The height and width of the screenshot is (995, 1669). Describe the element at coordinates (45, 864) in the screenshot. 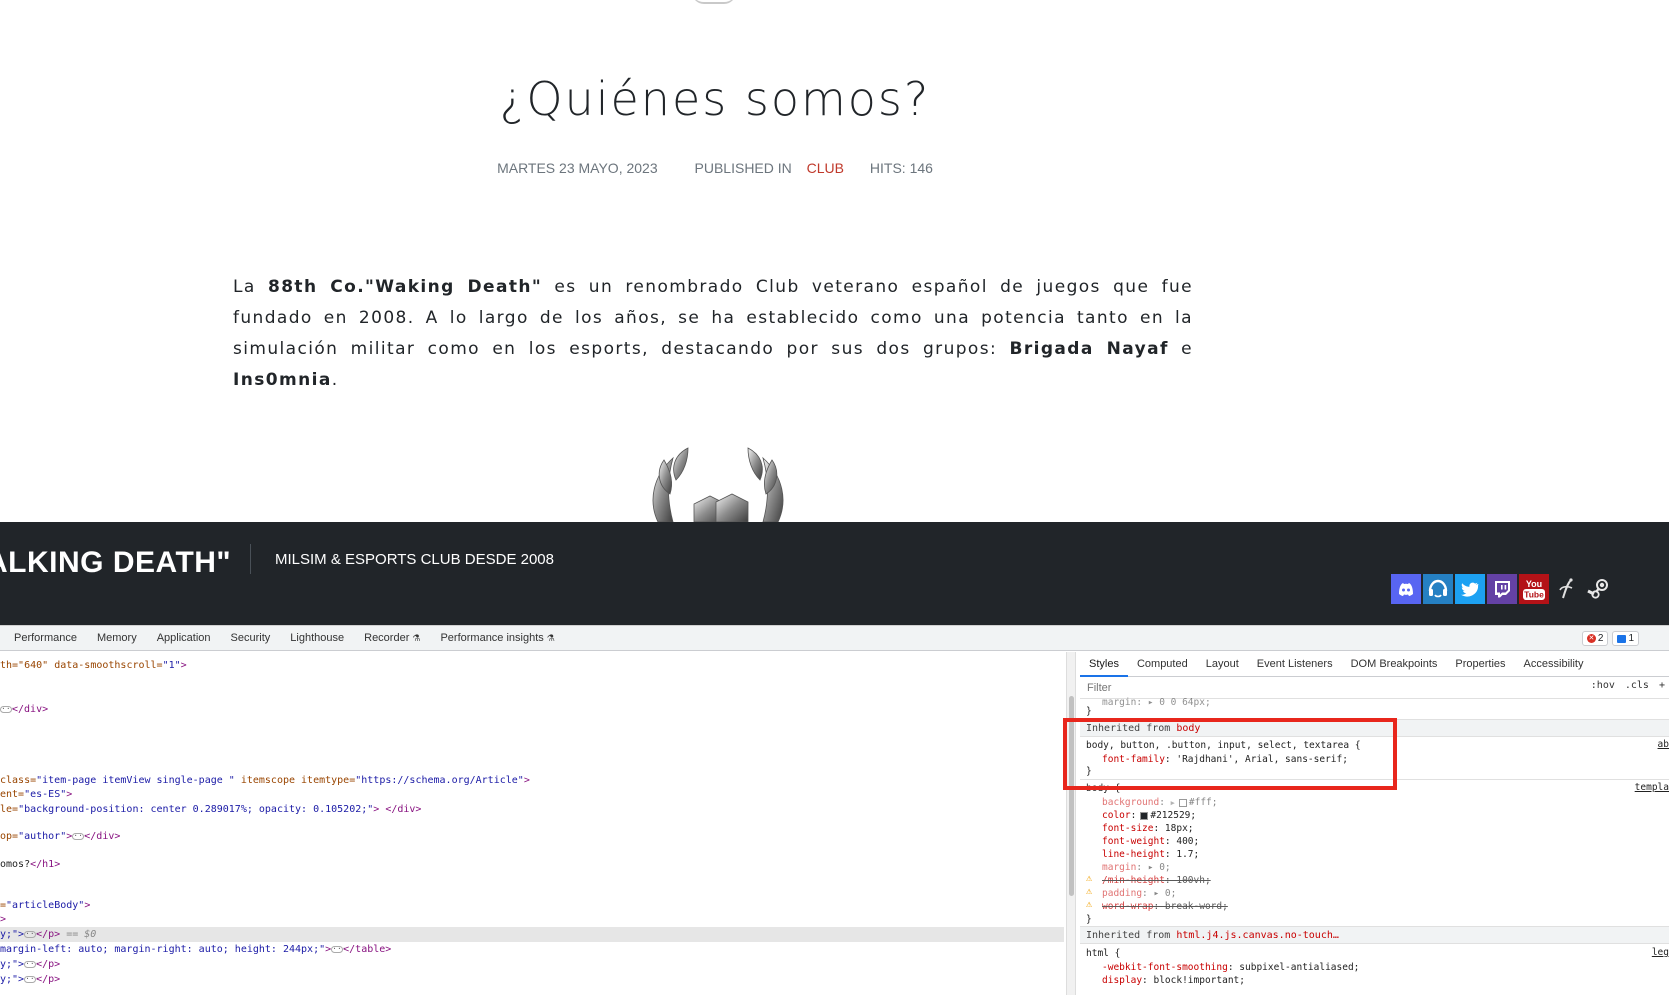

I see `tag: </h1>` at that location.